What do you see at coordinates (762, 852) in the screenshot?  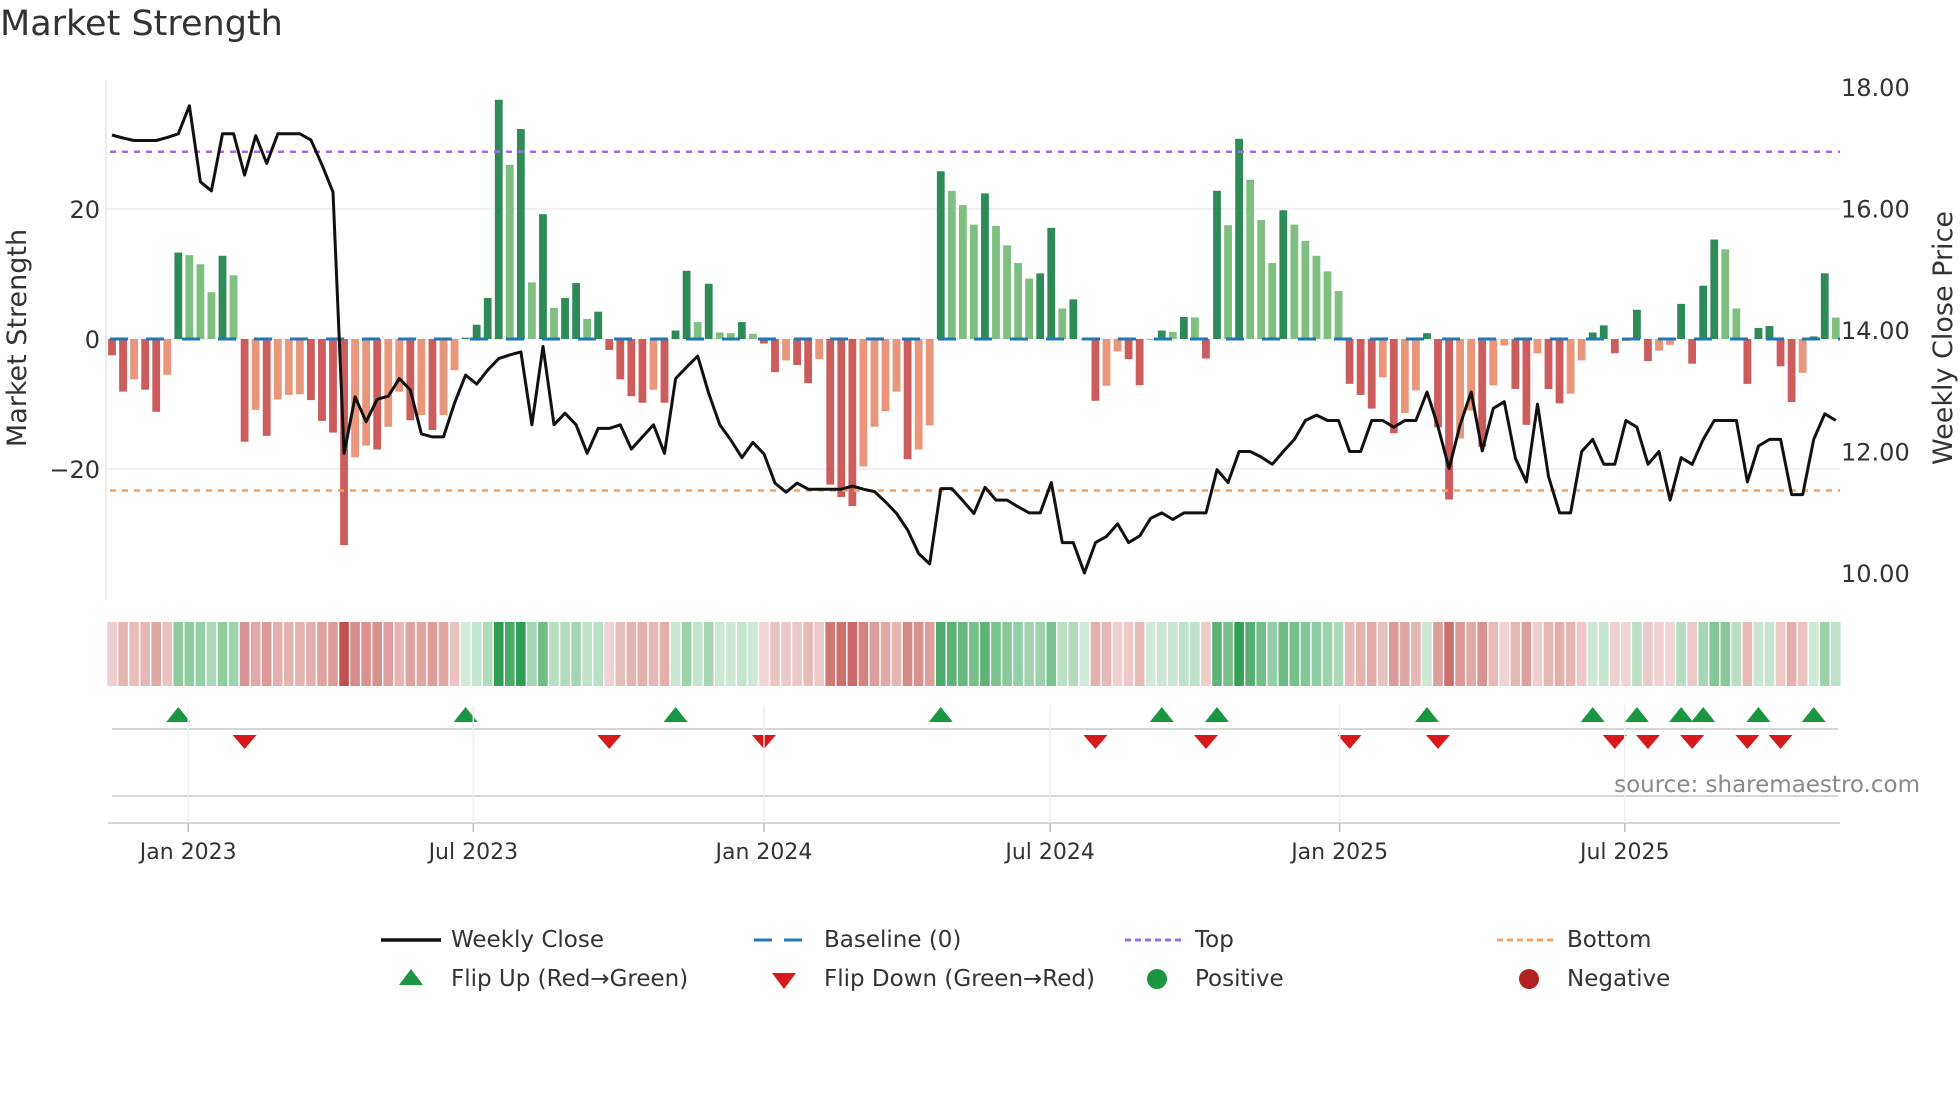 I see `x-tick-label: Jan 2024` at bounding box center [762, 852].